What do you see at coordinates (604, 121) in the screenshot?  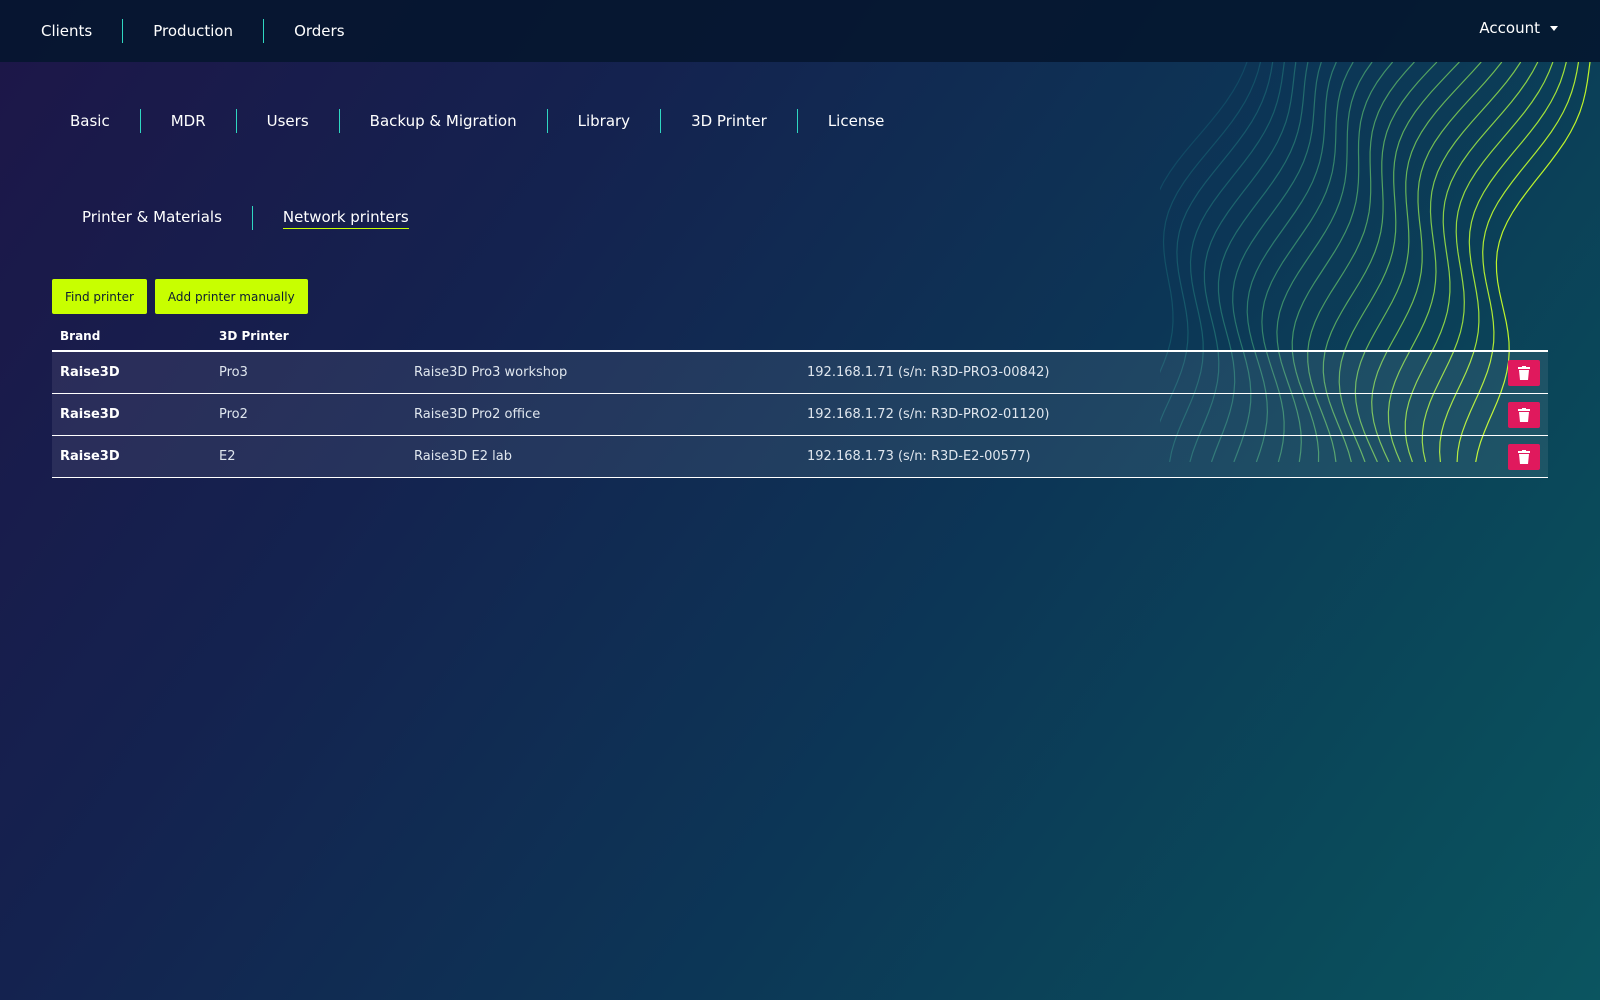 I see `tab-library: Library` at bounding box center [604, 121].